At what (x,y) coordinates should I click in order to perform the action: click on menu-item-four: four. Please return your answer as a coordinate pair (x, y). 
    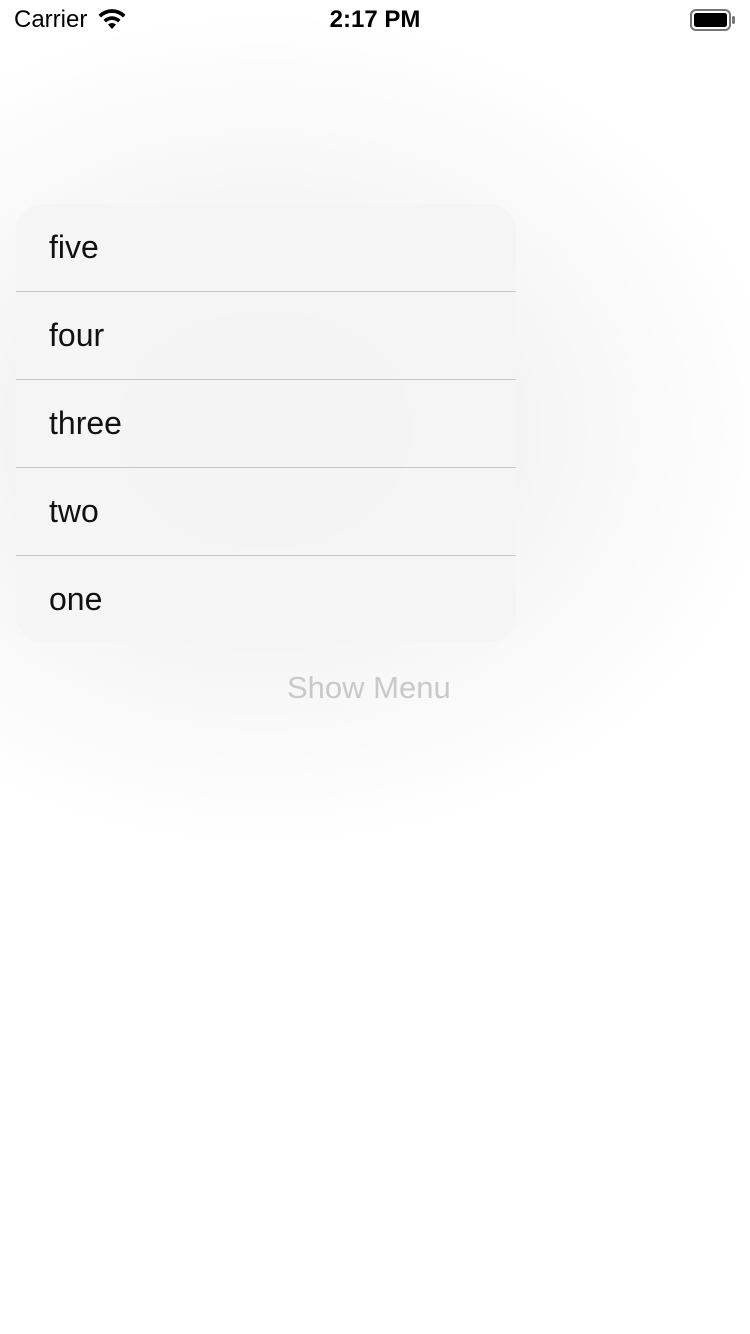
    Looking at the image, I should click on (266, 336).